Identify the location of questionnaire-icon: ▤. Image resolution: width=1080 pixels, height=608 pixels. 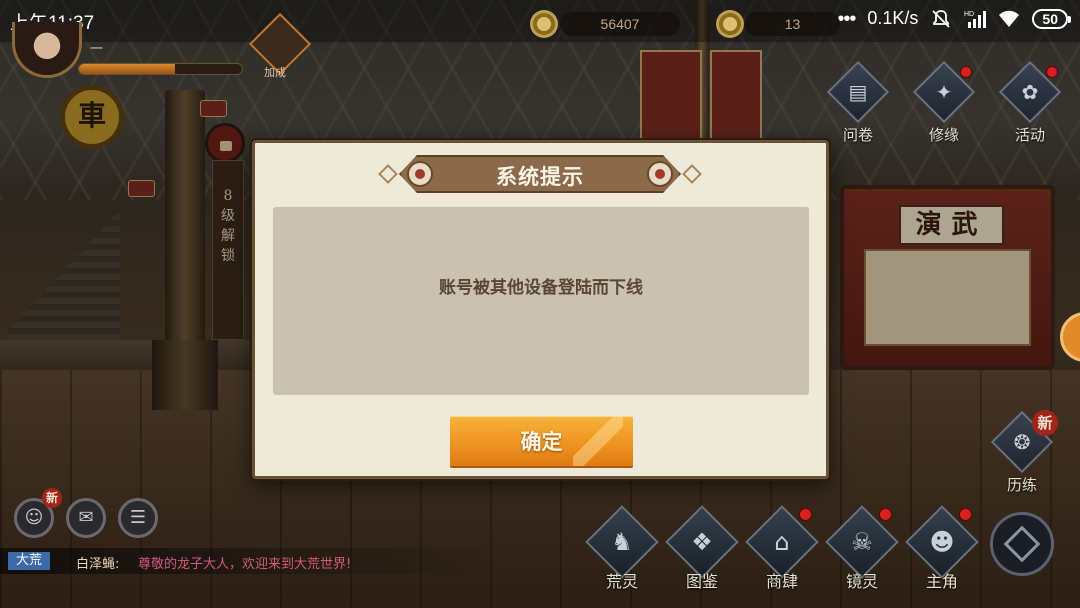
(858, 92).